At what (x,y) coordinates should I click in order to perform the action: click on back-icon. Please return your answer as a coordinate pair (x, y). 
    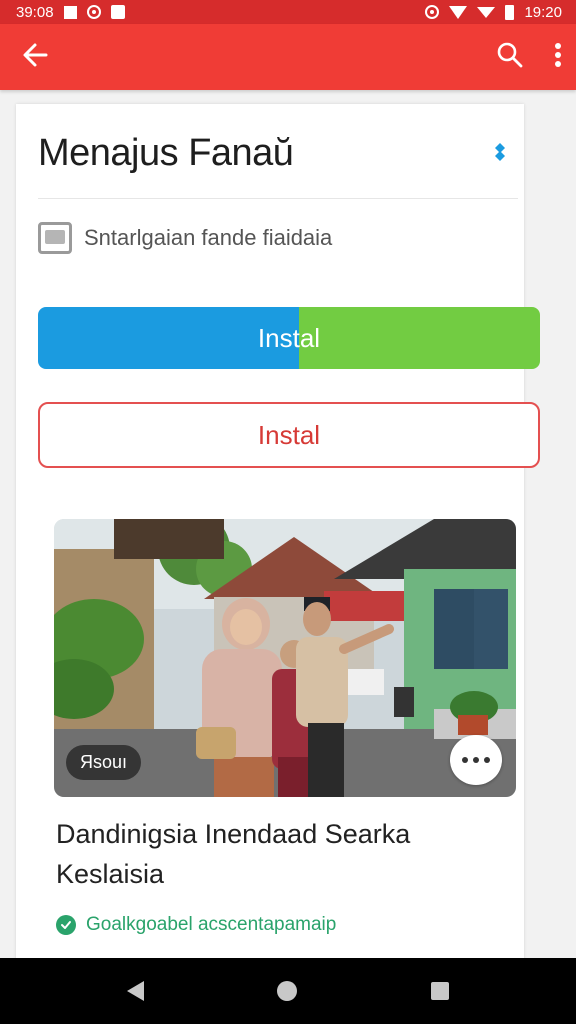
    Looking at the image, I should click on (135, 991).